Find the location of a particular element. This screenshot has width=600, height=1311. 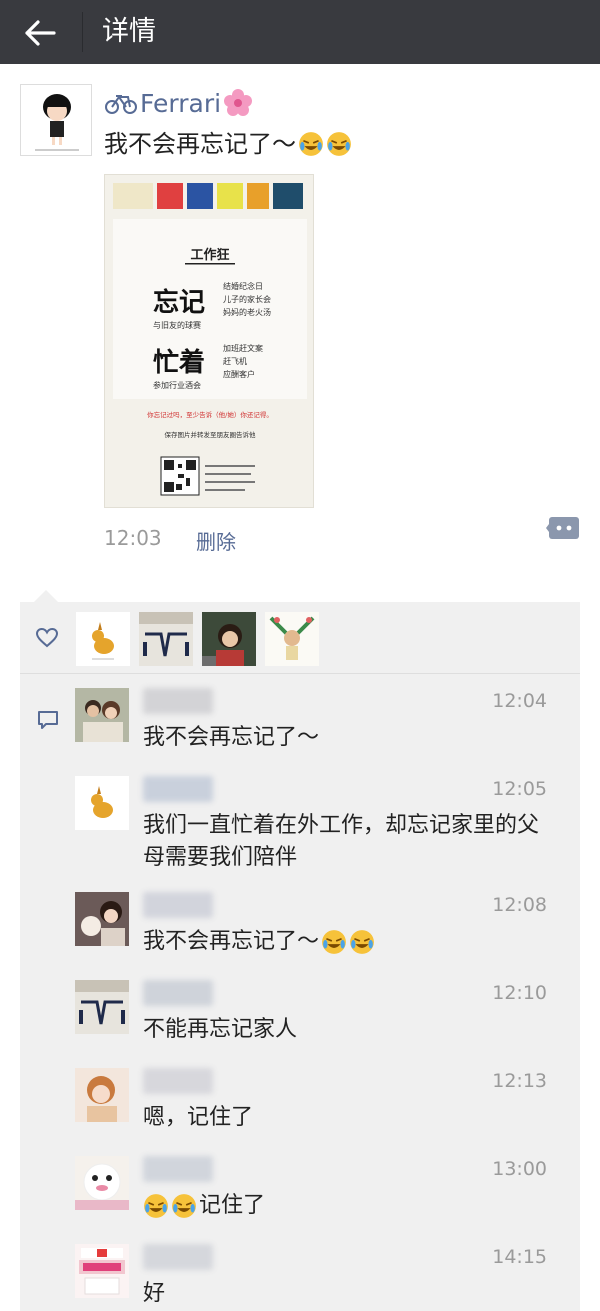

comment-text: 好 is located at coordinates (348, 1294).